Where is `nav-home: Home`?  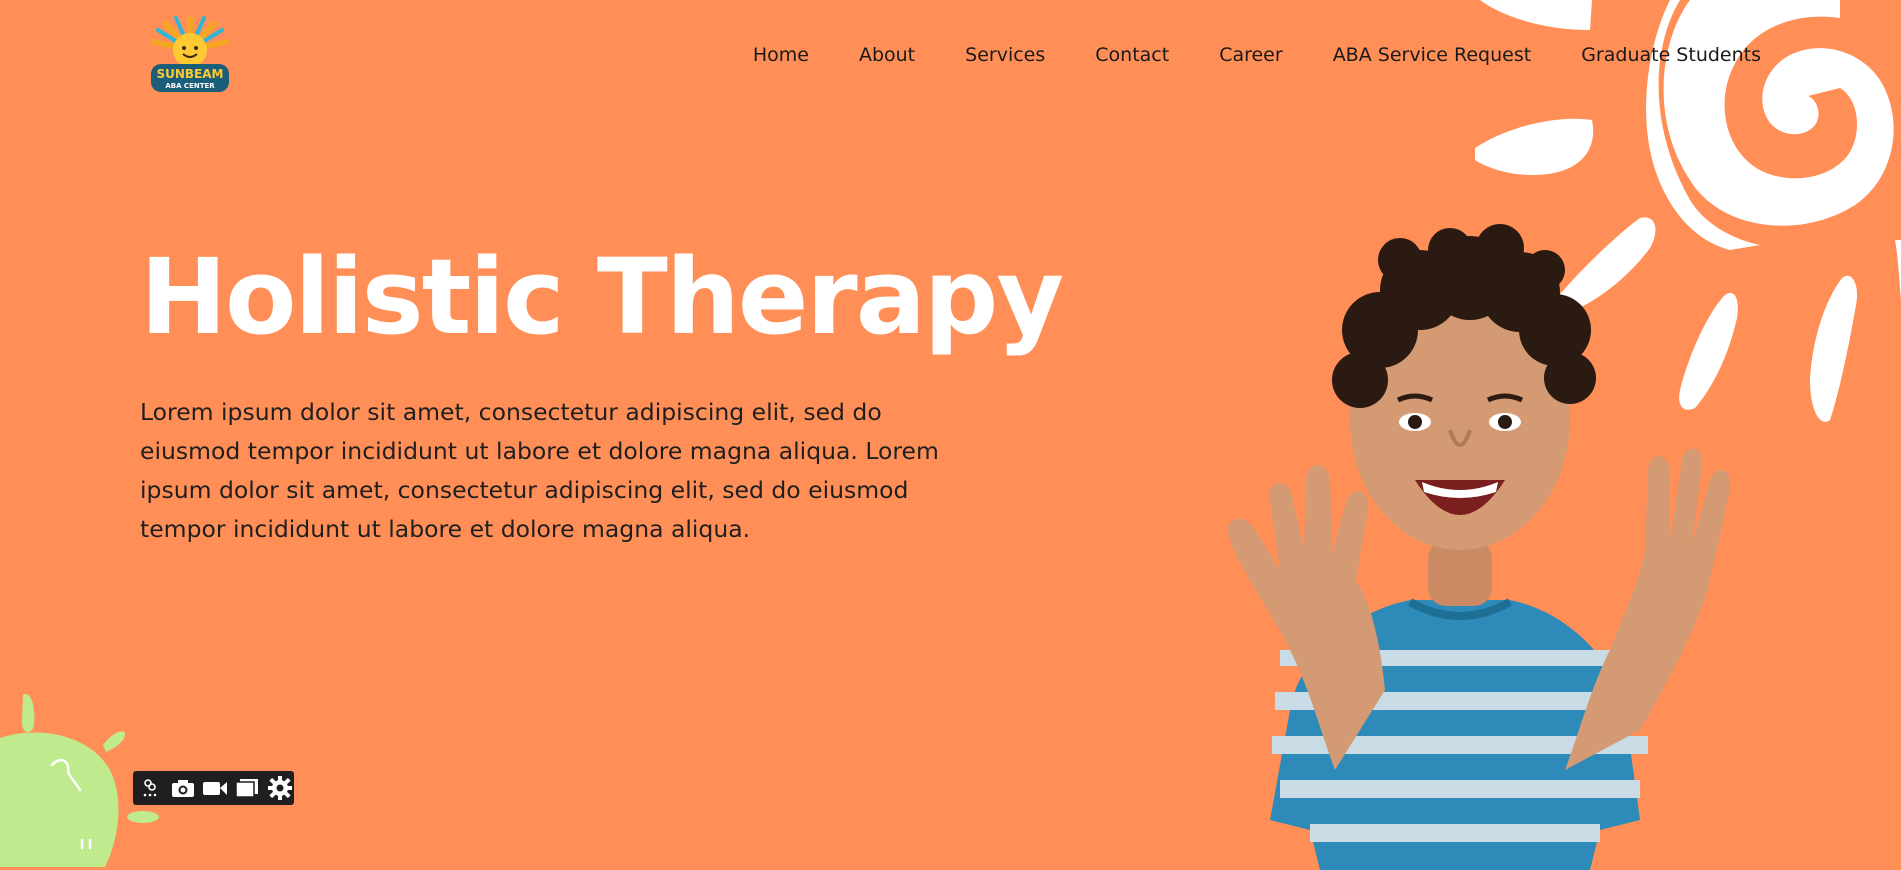
nav-home: Home is located at coordinates (781, 55).